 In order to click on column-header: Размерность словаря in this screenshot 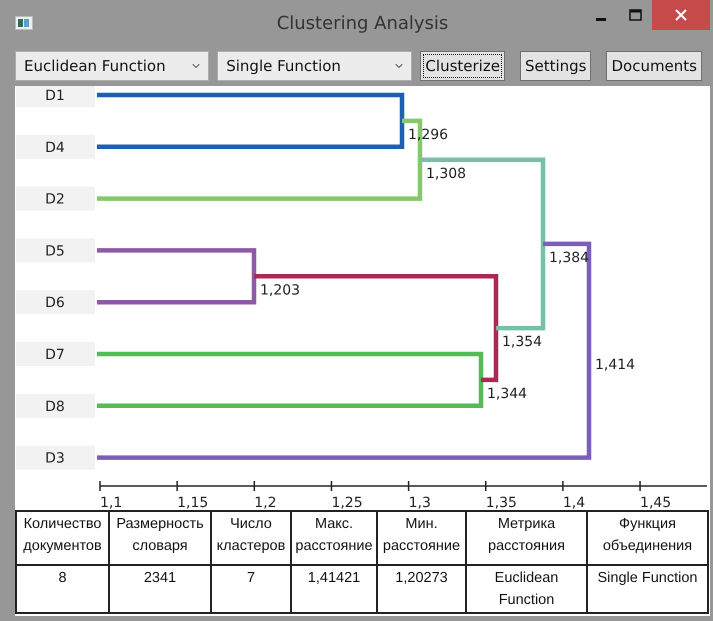, I will do `click(160, 538)`.